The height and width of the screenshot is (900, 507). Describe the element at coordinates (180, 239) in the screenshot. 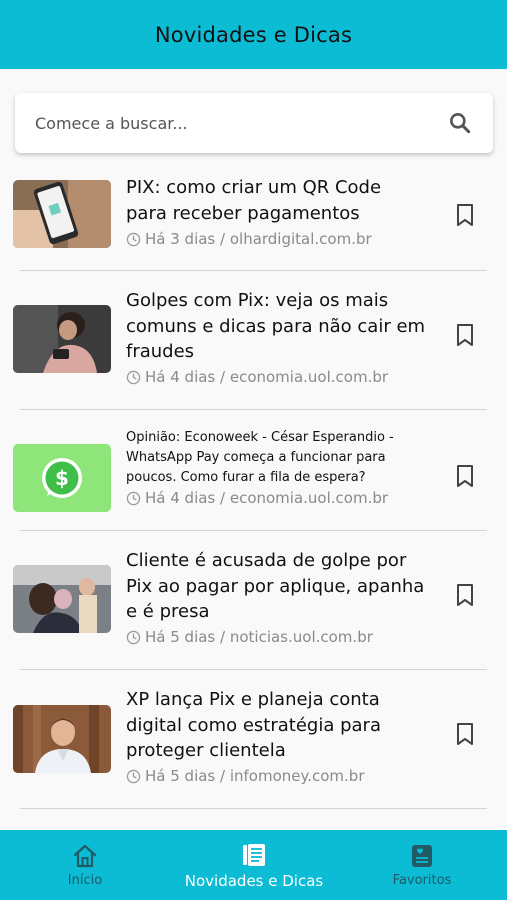

I see `article-age: Há 3 dias` at that location.